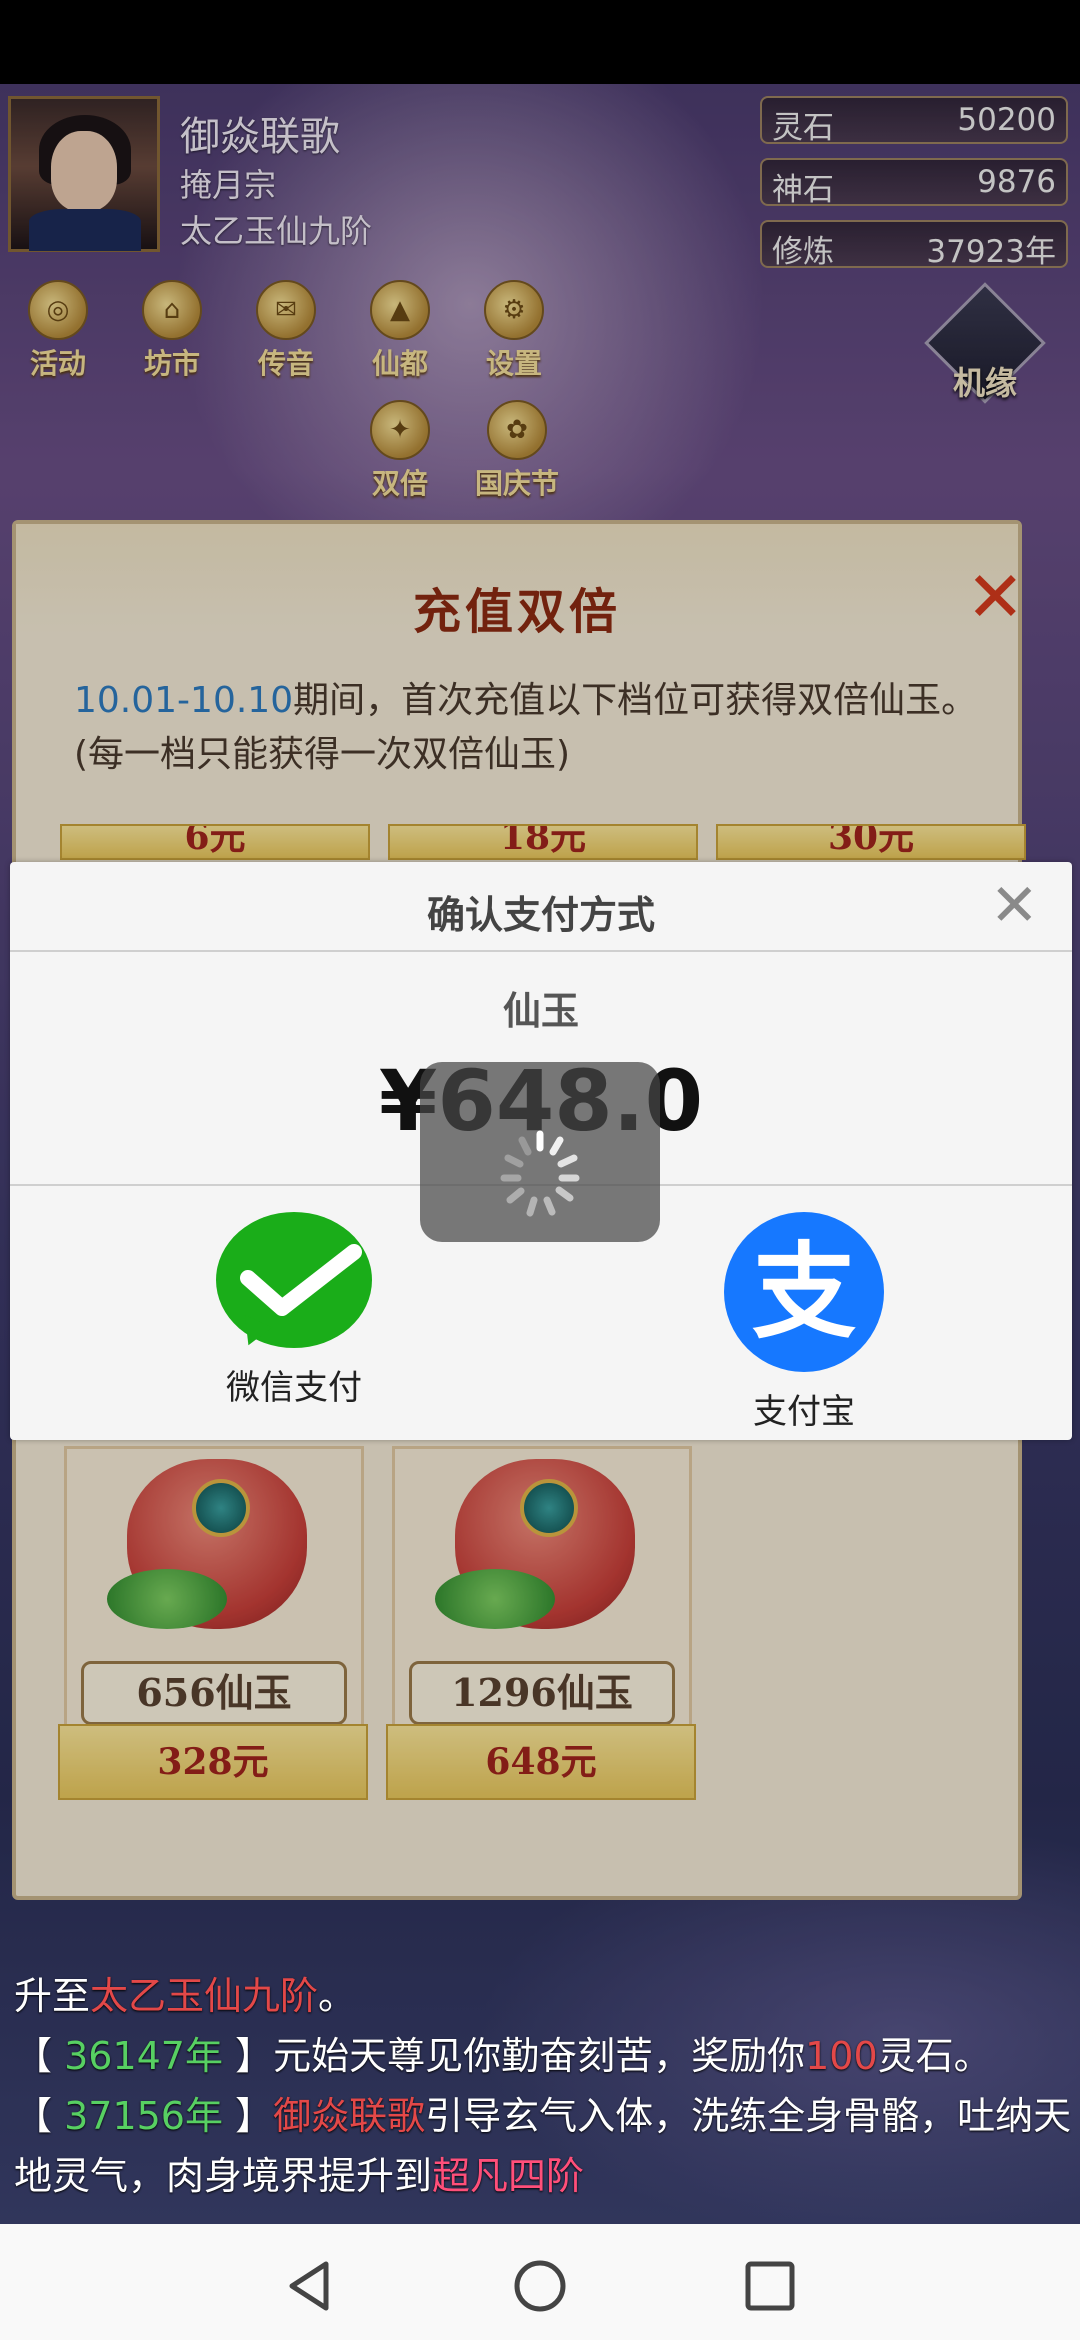 Image resolution: width=1080 pixels, height=2340 pixels. Describe the element at coordinates (337, 1996) in the screenshot. I see `log-text: 。` at that location.